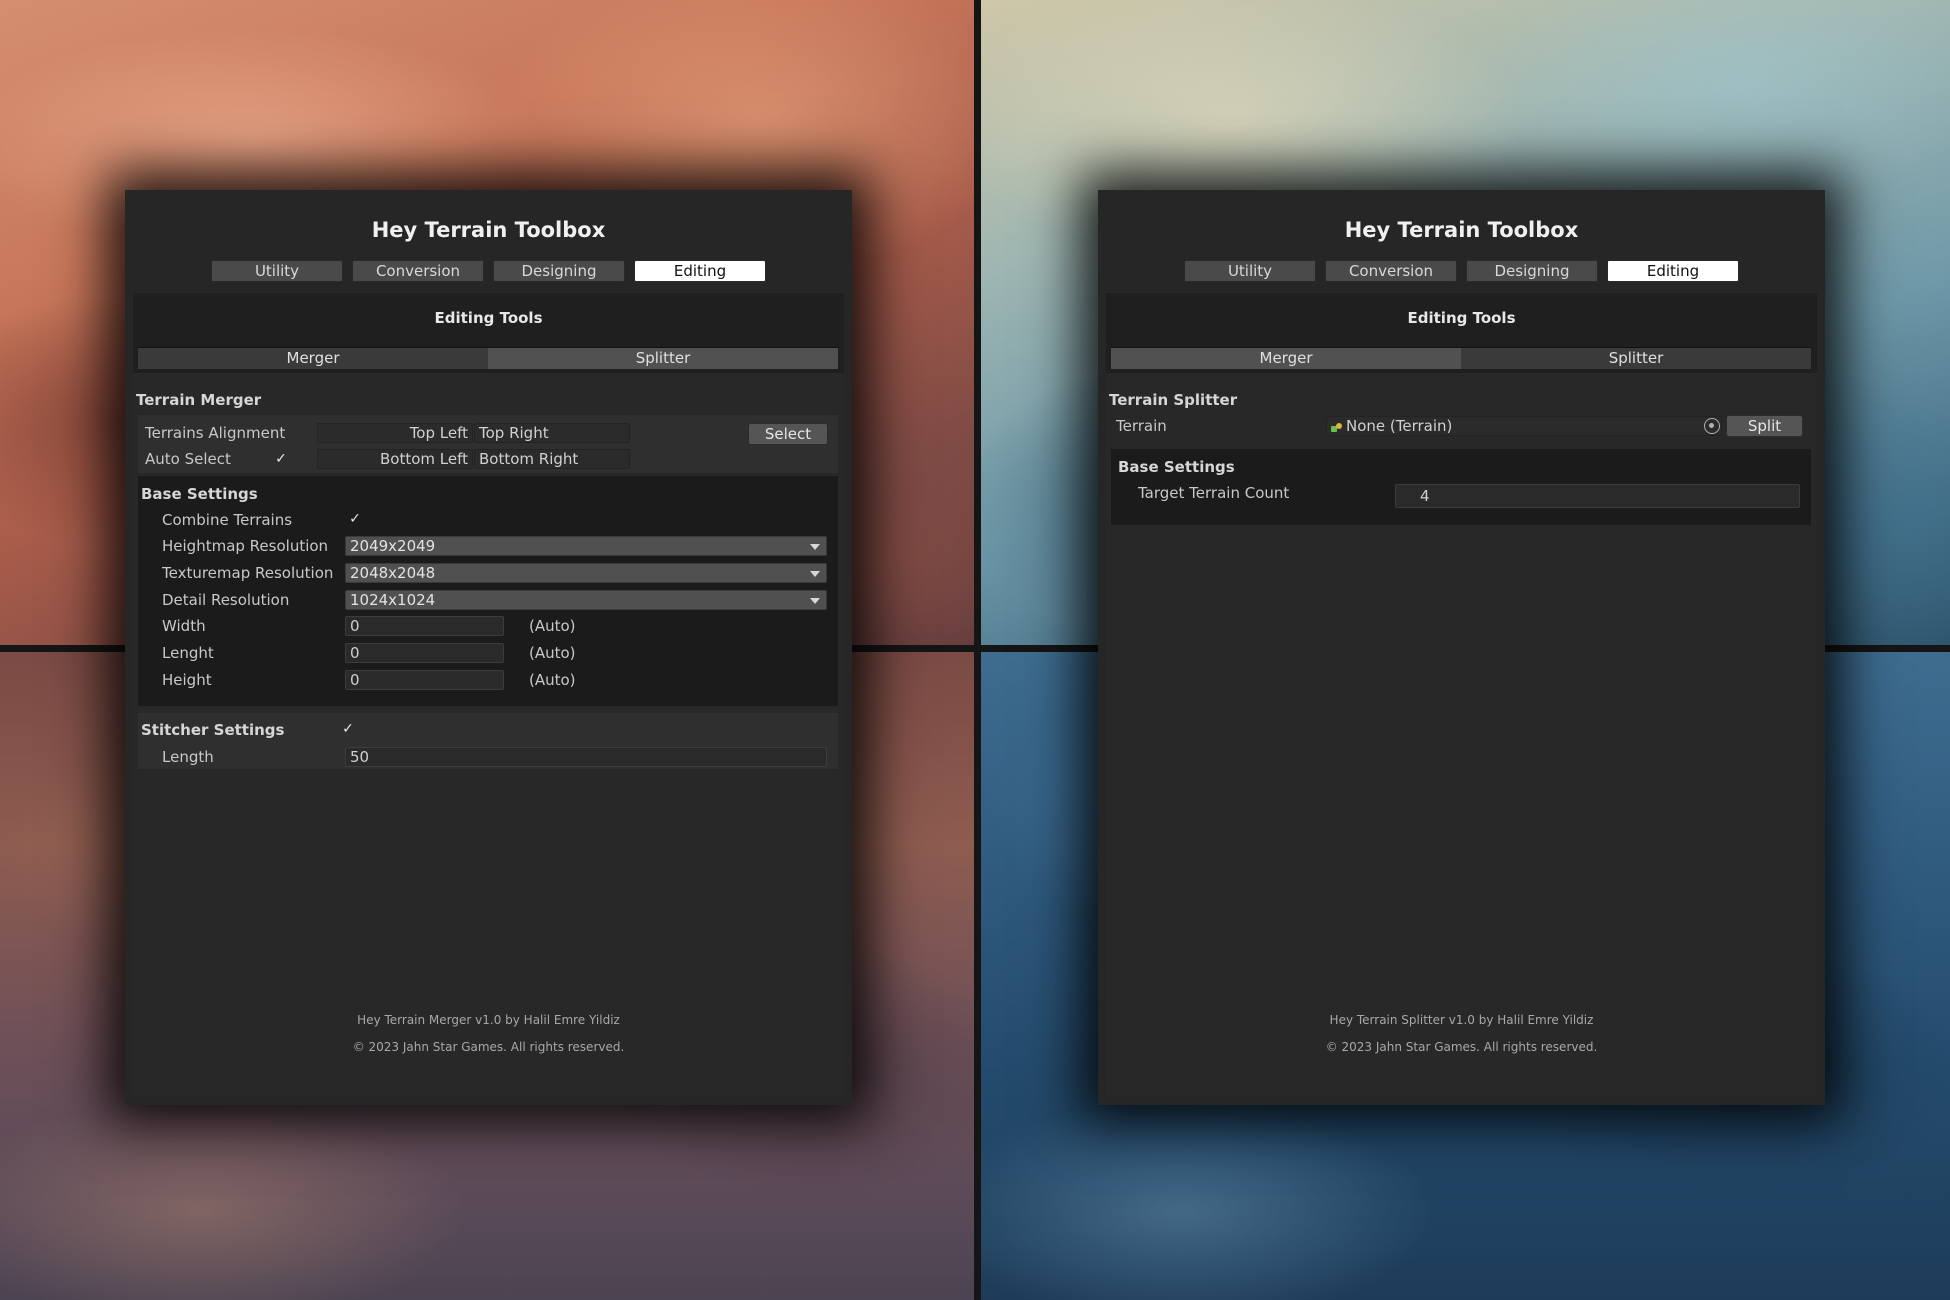  I want to click on height-input: 0, so click(424, 680).